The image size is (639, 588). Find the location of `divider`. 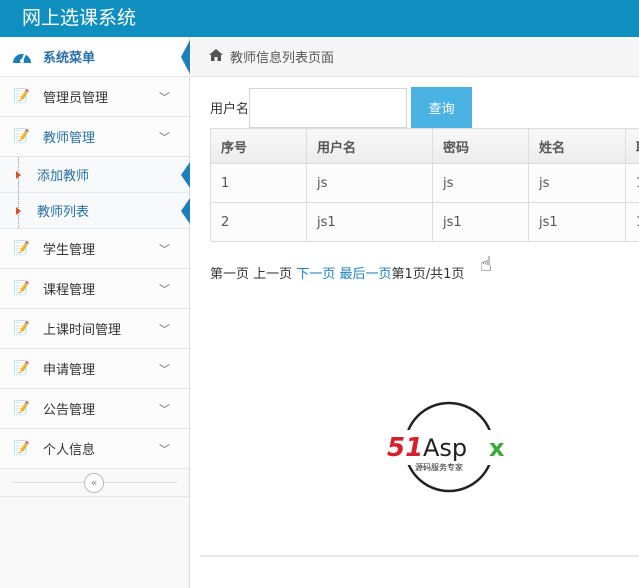

divider is located at coordinates (419, 556).